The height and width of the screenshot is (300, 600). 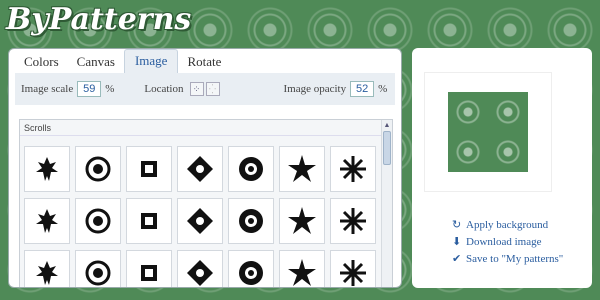 I want to click on app-logo: ByPatterns, so click(x=98, y=19).